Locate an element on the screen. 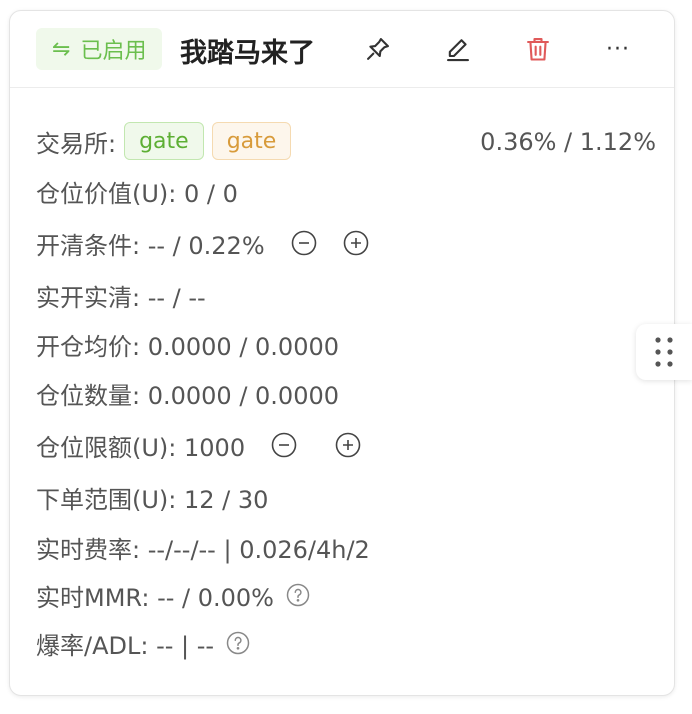 This screenshot has width=692, height=714. edit-icon is located at coordinates (458, 49).